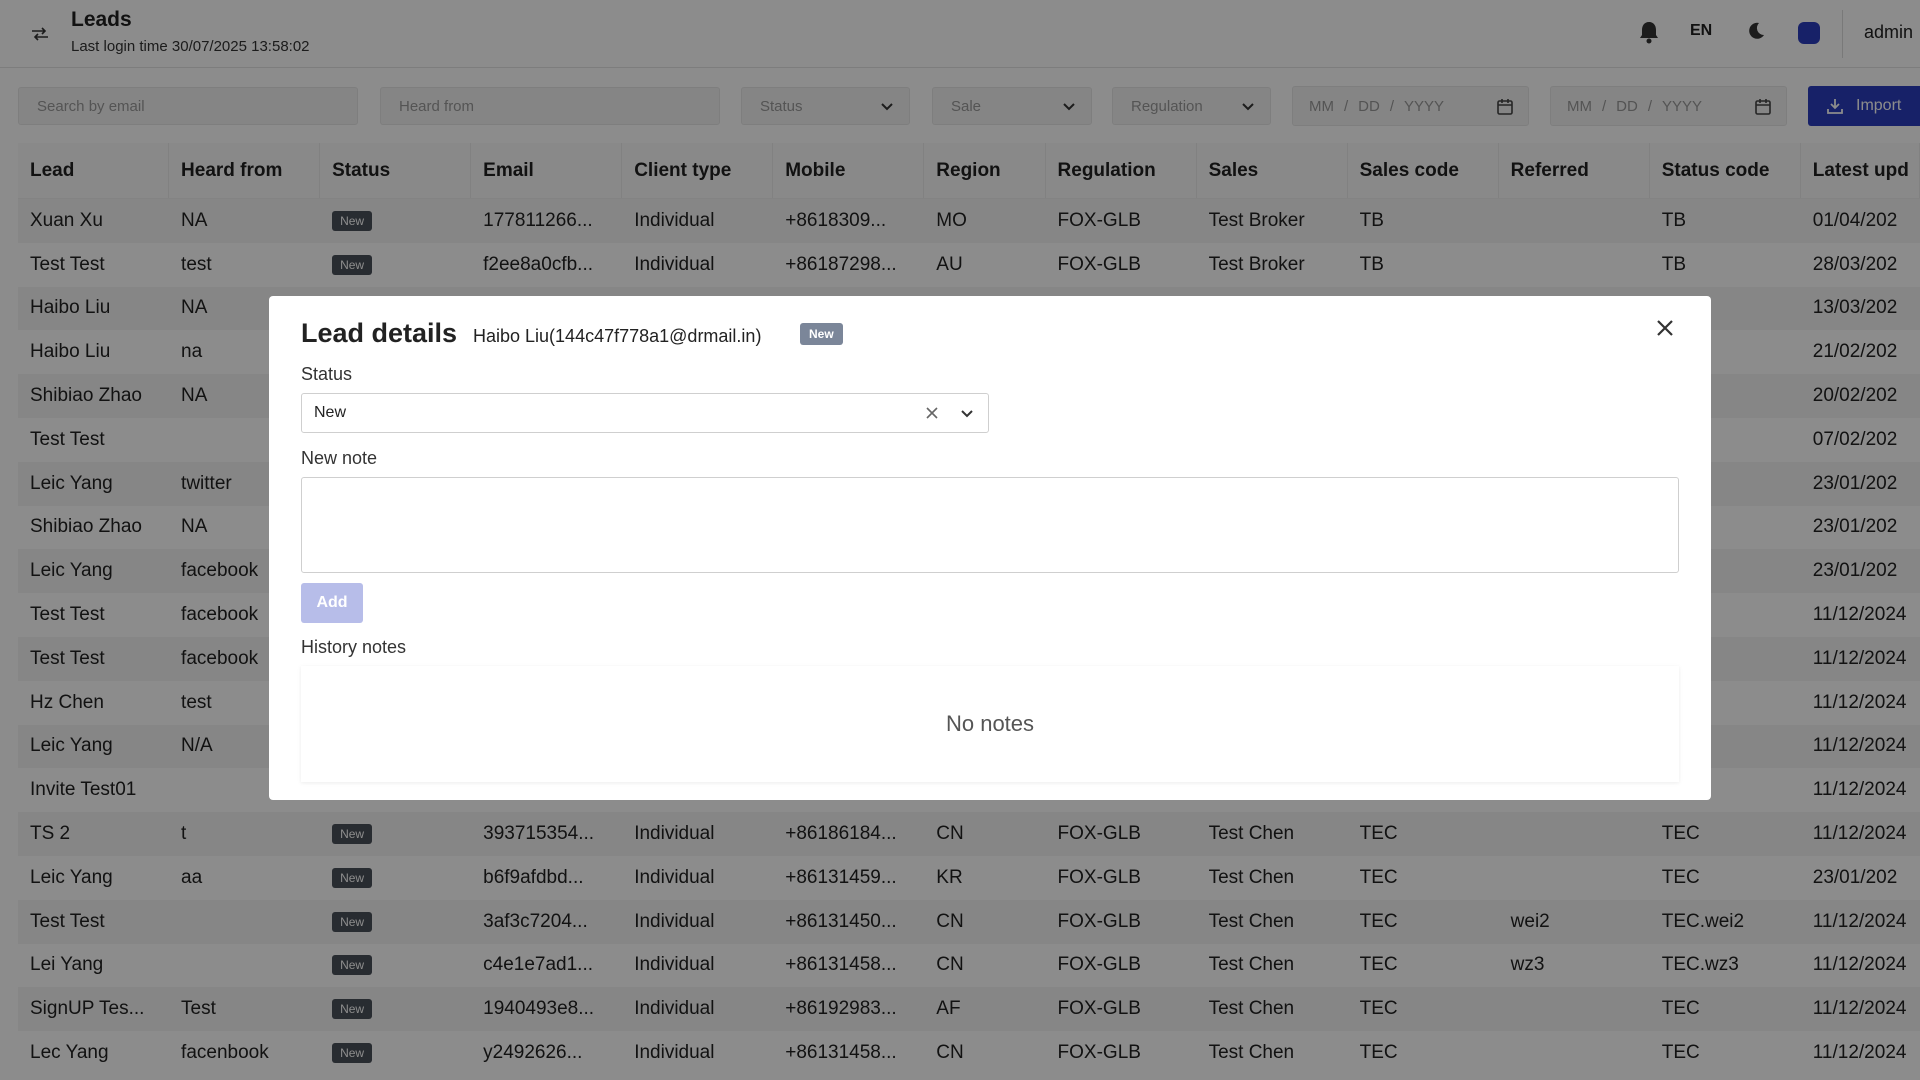 The height and width of the screenshot is (1080, 1920). What do you see at coordinates (332, 603) in the screenshot?
I see `add-note-button: Add` at bounding box center [332, 603].